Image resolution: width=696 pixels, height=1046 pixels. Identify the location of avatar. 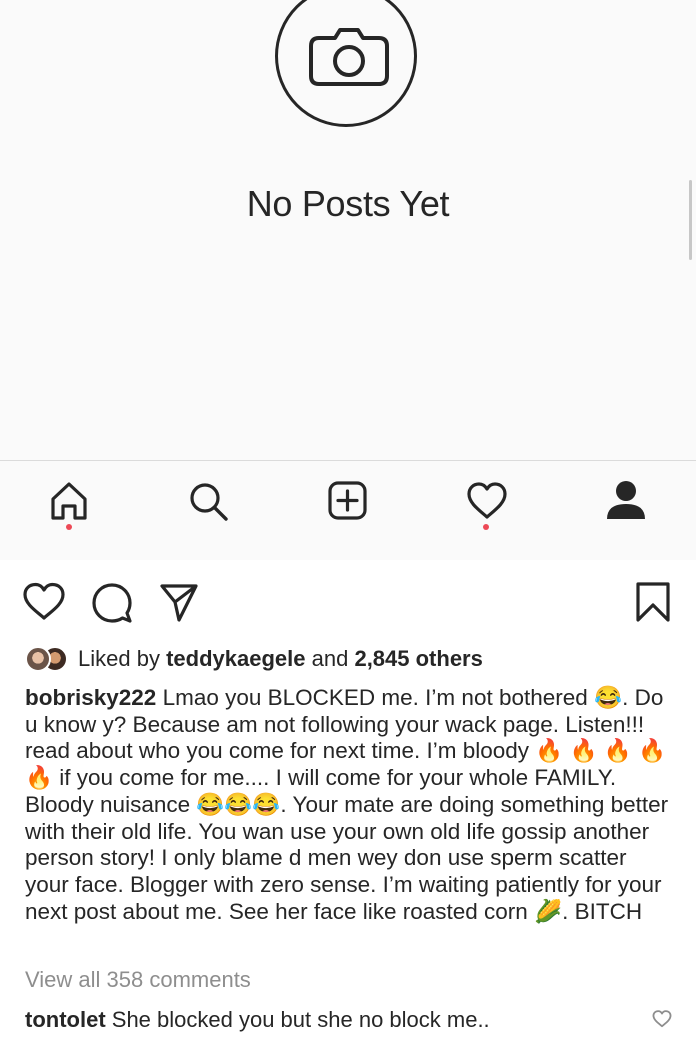
(38, 659).